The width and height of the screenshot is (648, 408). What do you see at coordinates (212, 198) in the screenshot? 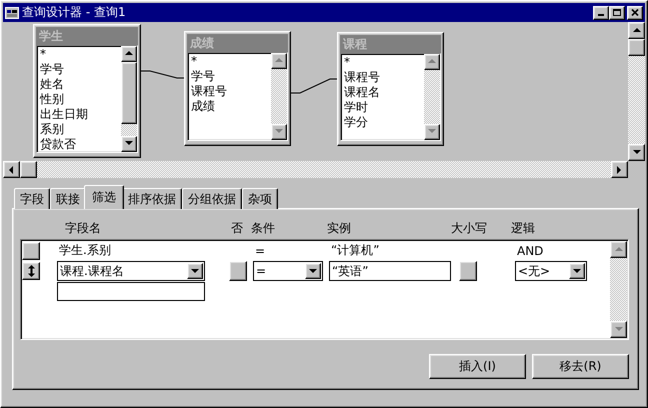
I see `tab: 分组依据` at bounding box center [212, 198].